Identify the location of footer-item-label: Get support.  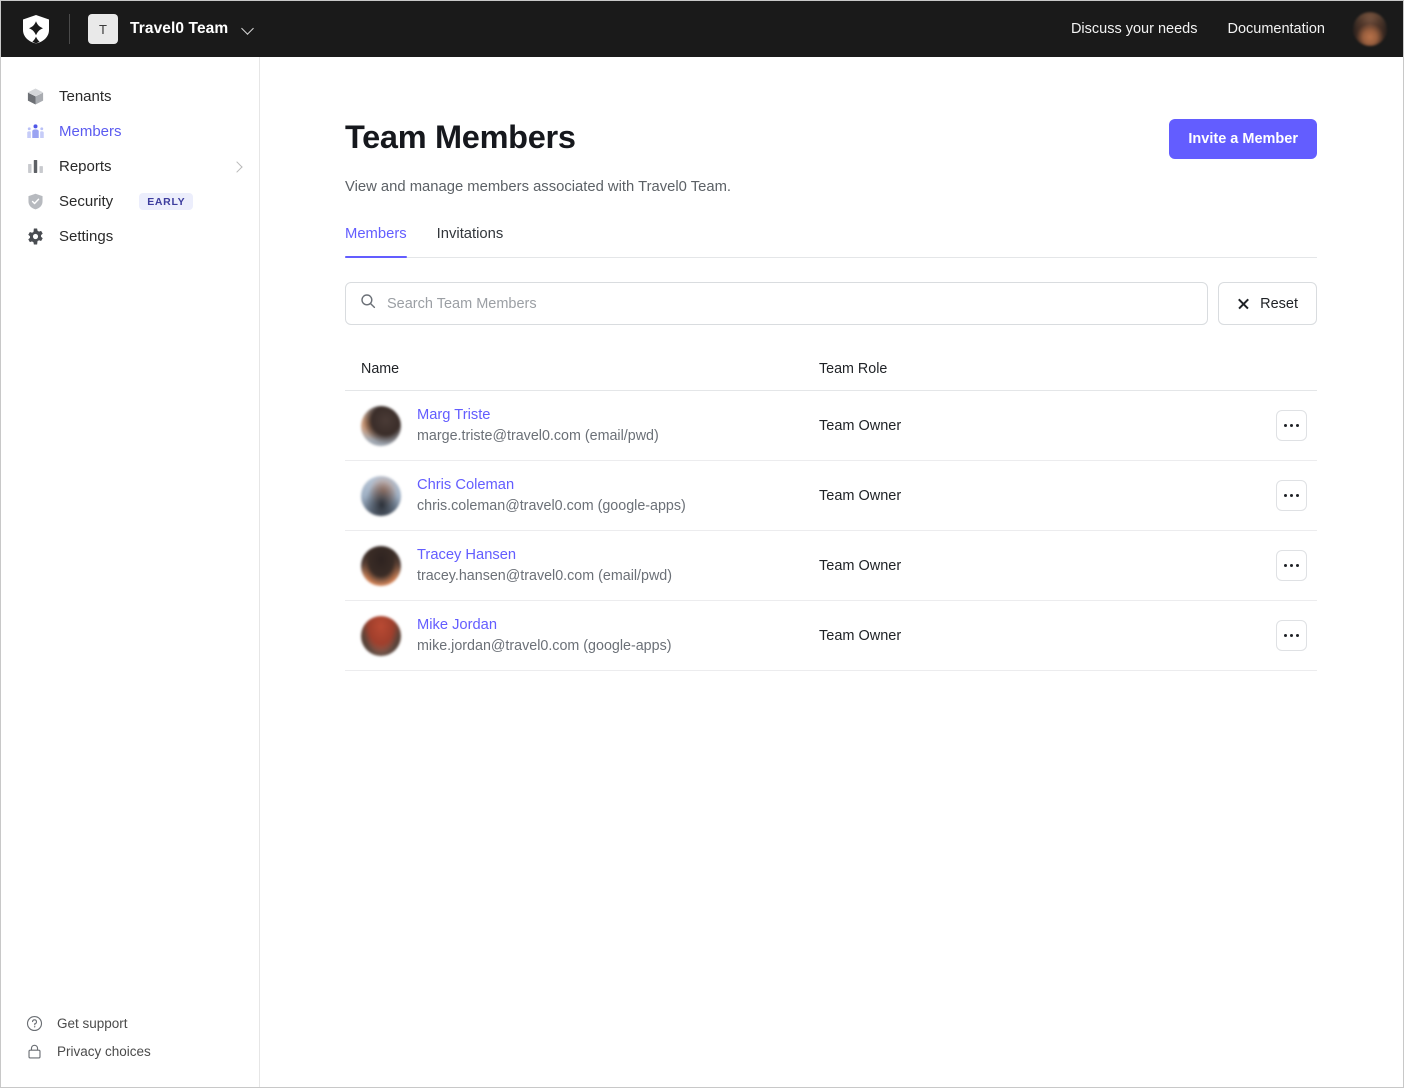
(92, 1023).